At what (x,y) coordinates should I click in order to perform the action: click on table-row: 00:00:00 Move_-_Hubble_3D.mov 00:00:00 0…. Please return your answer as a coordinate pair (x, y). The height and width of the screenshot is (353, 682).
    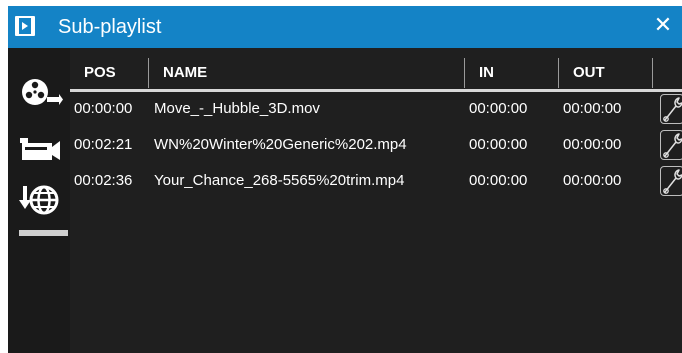
    Looking at the image, I should click on (376, 109).